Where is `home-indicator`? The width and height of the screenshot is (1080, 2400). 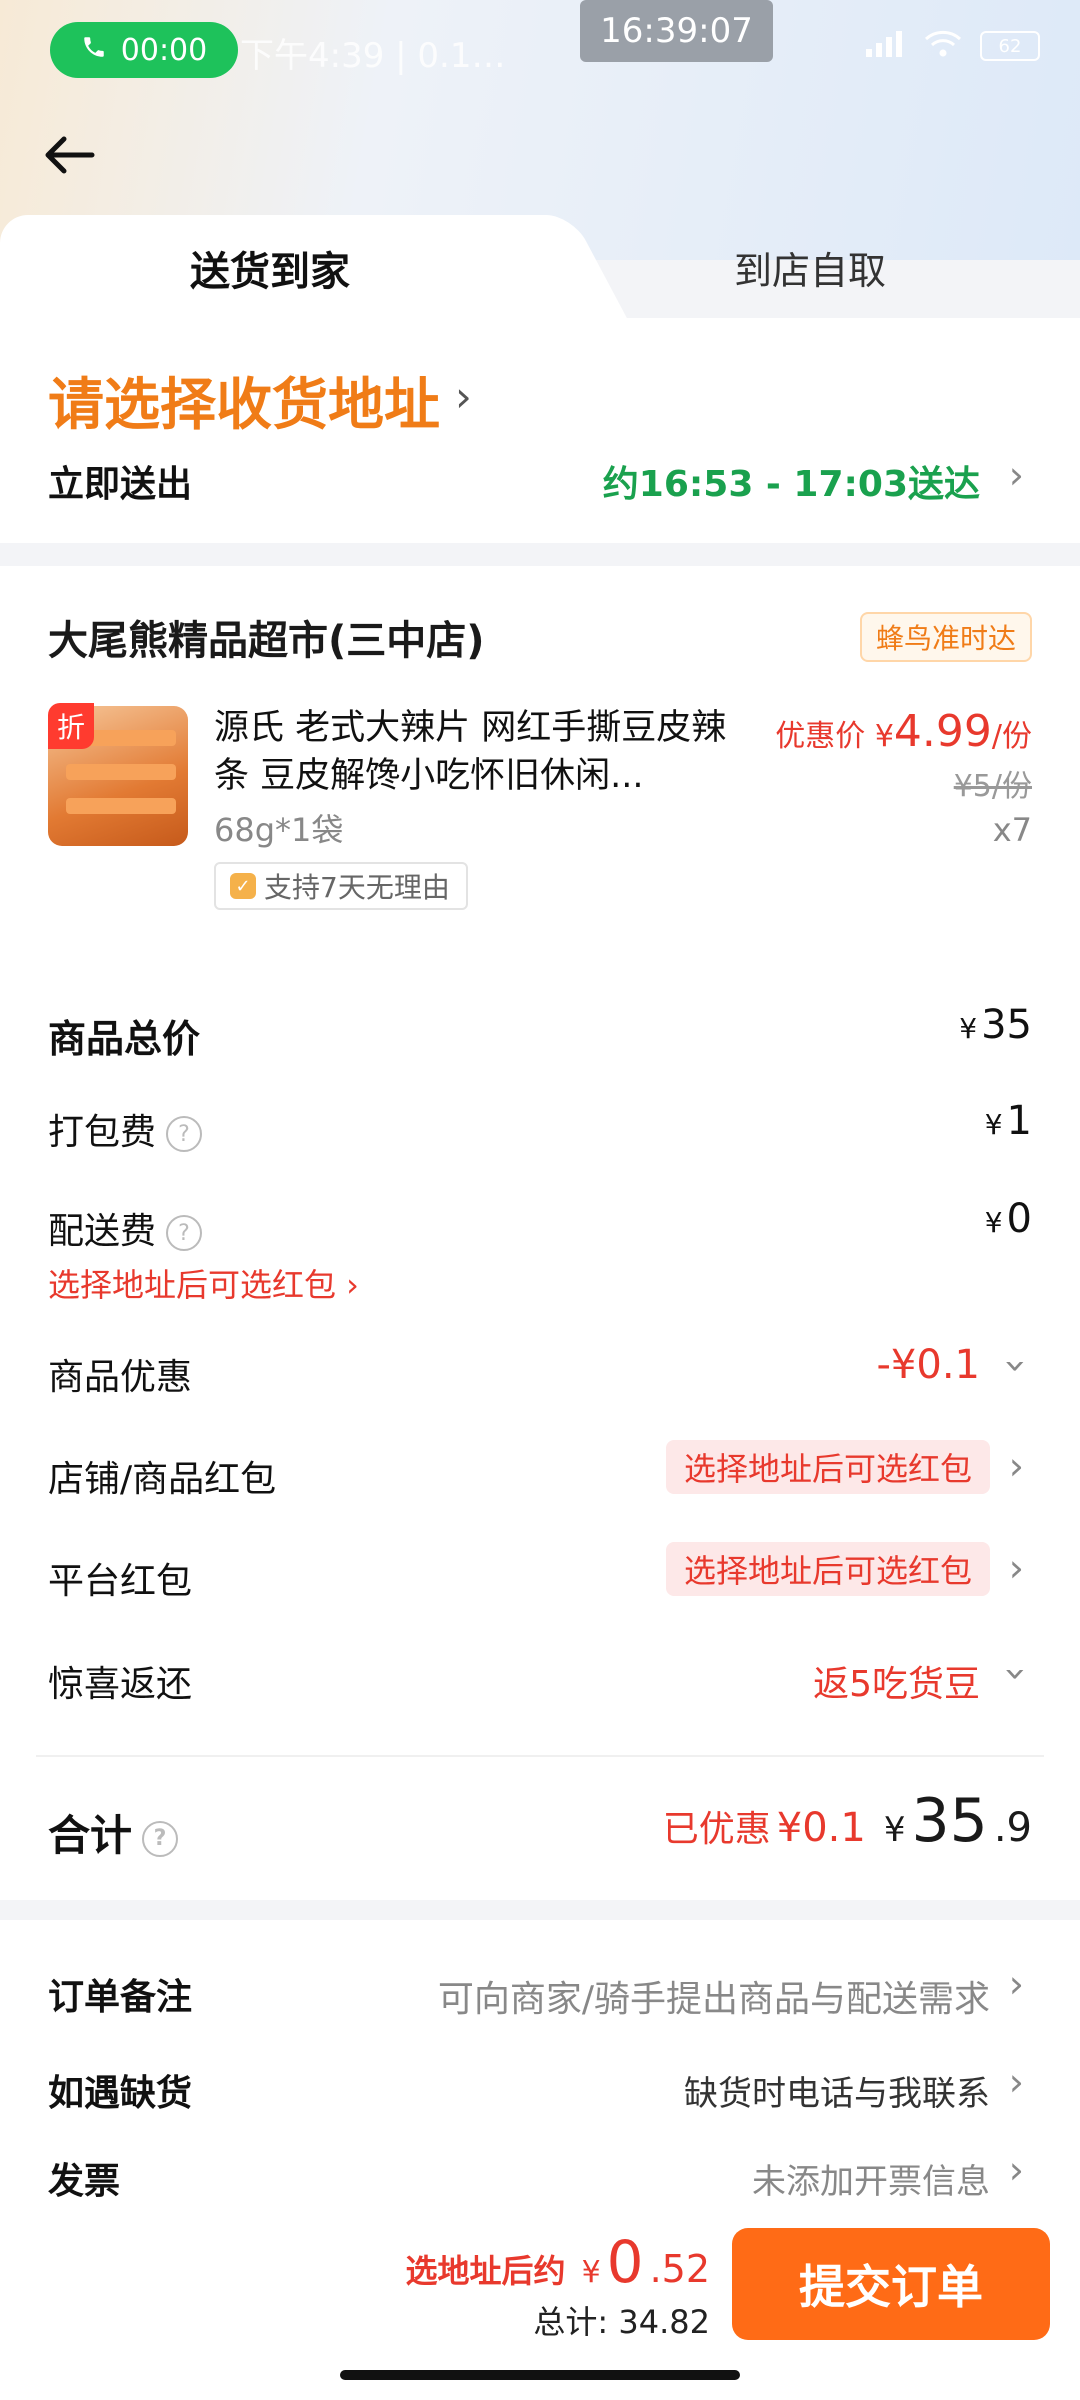 home-indicator is located at coordinates (540, 2375).